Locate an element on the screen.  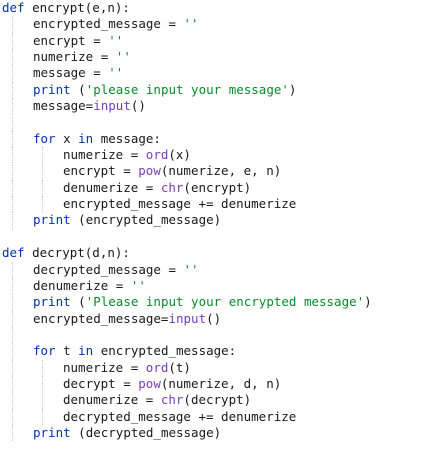
code-text: message = '' is located at coordinates (78, 73).